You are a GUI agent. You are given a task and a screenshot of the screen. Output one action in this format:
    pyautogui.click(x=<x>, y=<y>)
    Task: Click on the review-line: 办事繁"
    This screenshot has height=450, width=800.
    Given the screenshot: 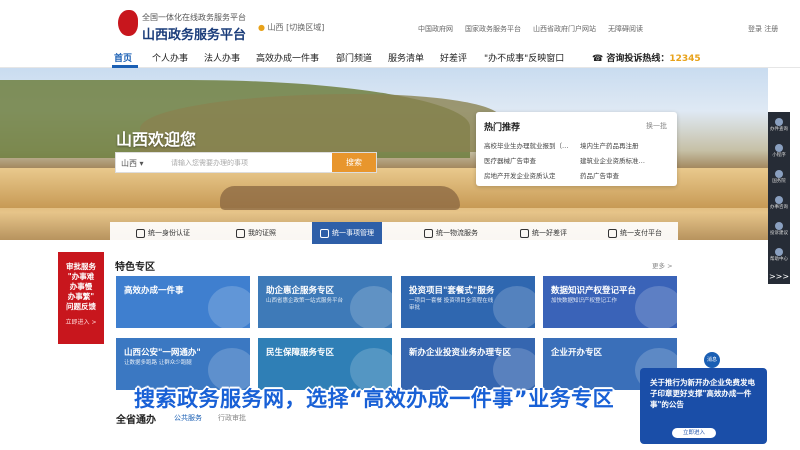 What is the action you would take?
    pyautogui.click(x=81, y=296)
    